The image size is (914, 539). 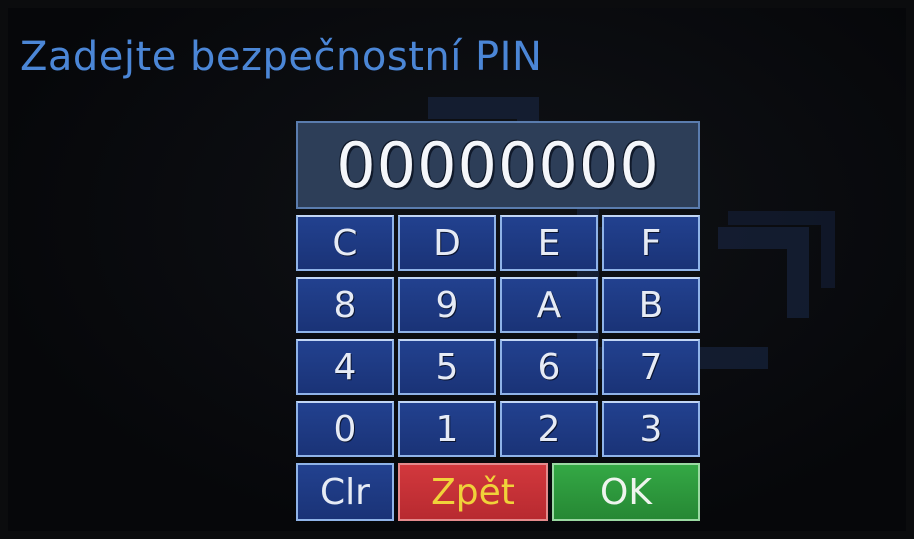 I want to click on key-9: 9, so click(x=447, y=305).